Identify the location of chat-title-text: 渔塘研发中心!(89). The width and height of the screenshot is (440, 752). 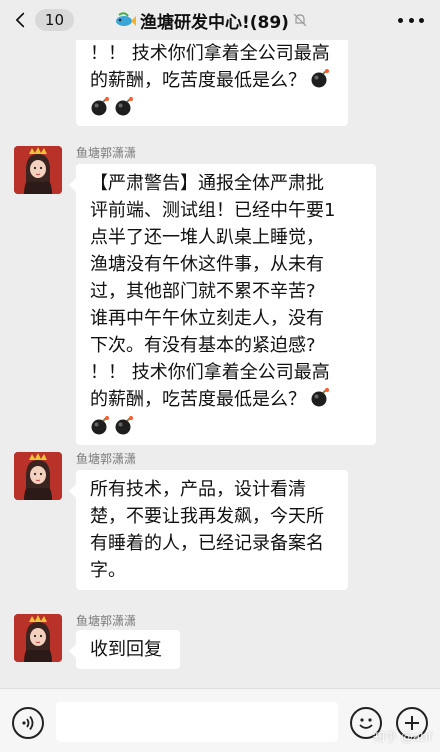
(214, 22).